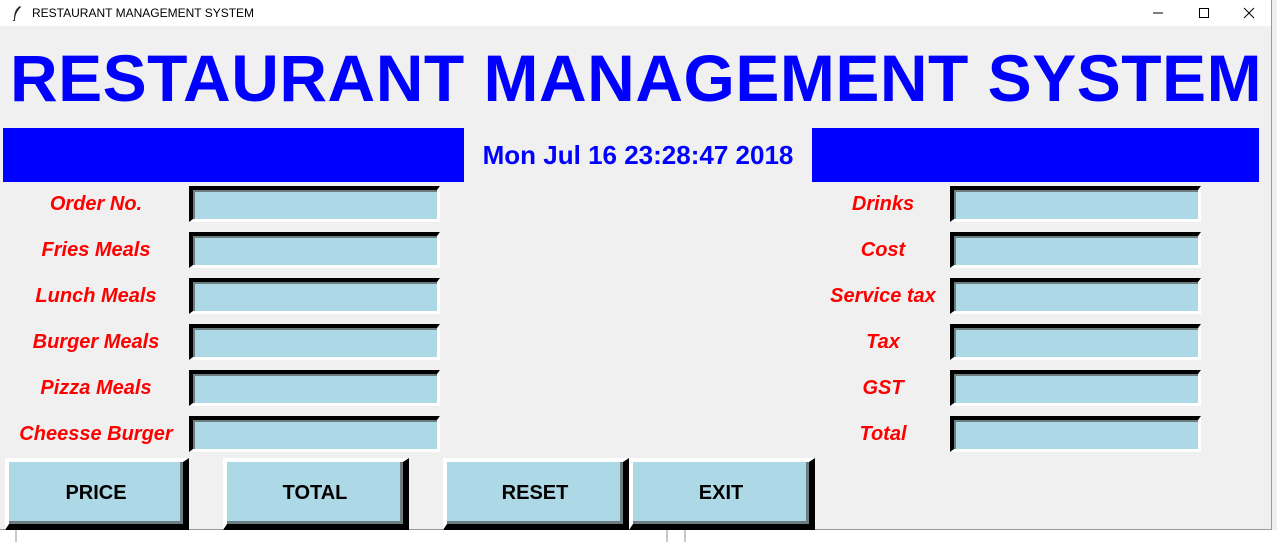 The height and width of the screenshot is (542, 1277). What do you see at coordinates (314, 296) in the screenshot?
I see `lunch-meals-input` at bounding box center [314, 296].